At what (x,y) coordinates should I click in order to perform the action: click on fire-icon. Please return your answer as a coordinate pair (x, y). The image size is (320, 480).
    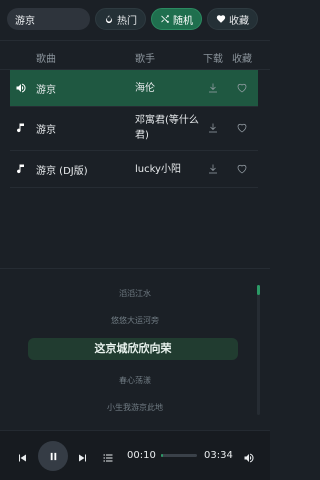
    Looking at the image, I should click on (109, 19).